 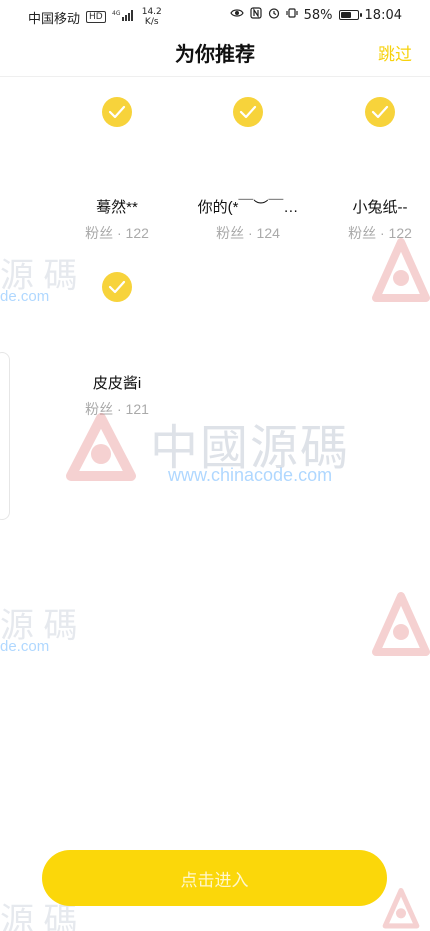 What do you see at coordinates (380, 207) in the screenshot?
I see `user-name: 小兔纸--` at bounding box center [380, 207].